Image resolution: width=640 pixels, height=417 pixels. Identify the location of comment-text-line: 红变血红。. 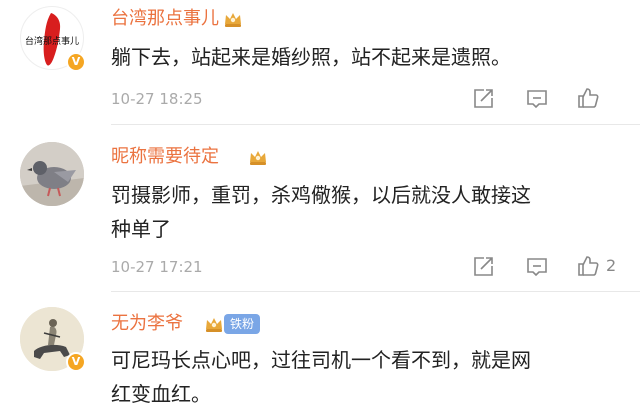
(161, 394).